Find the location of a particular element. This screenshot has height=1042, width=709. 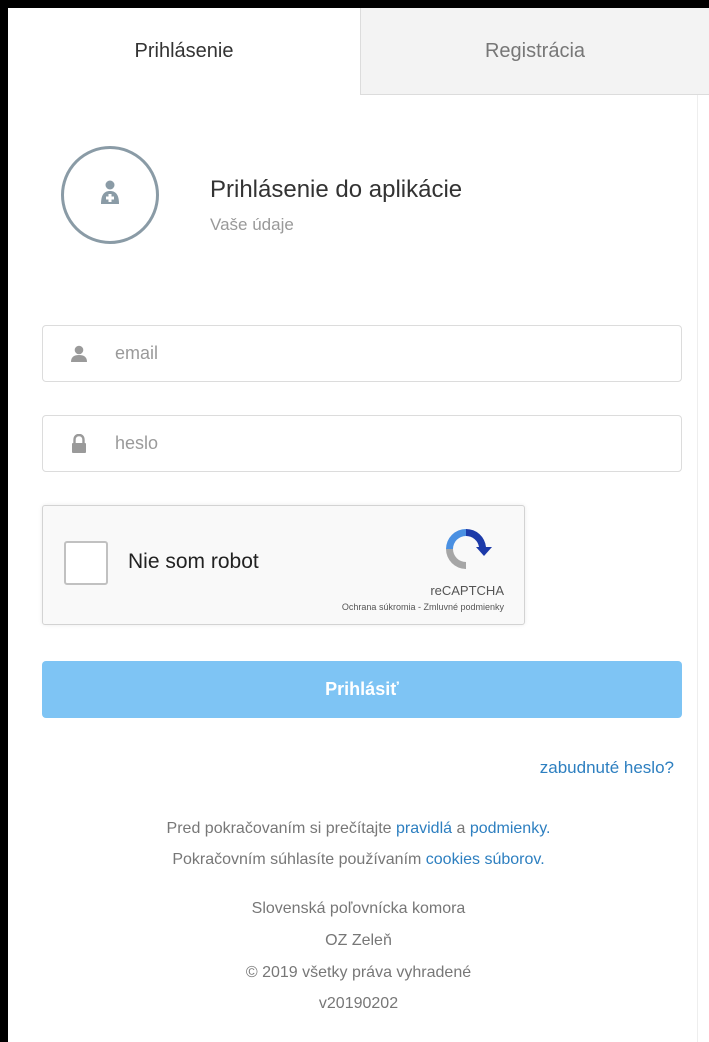

tab-register-label: Registrácia is located at coordinates (535, 50).